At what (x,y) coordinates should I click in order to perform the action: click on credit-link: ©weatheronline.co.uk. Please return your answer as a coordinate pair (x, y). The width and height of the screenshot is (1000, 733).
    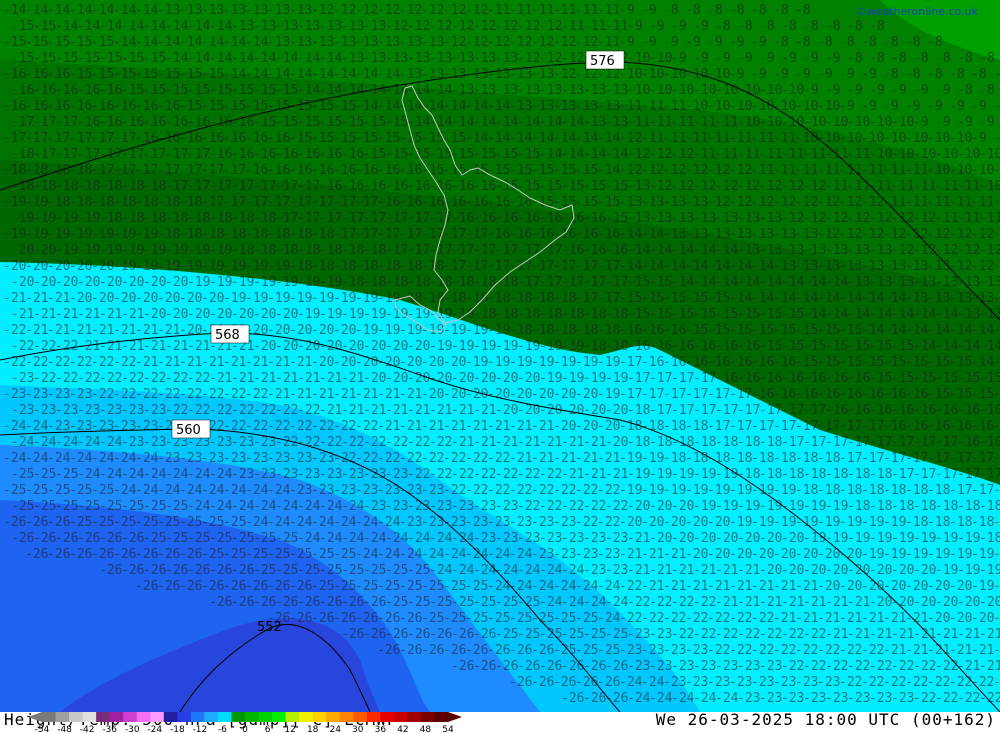
    Looking at the image, I should click on (917, 11).